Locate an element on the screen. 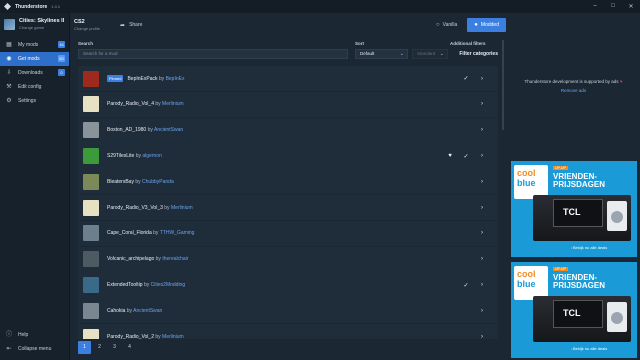  profile-selector: CS2 Change profile is located at coordinates (87, 25).